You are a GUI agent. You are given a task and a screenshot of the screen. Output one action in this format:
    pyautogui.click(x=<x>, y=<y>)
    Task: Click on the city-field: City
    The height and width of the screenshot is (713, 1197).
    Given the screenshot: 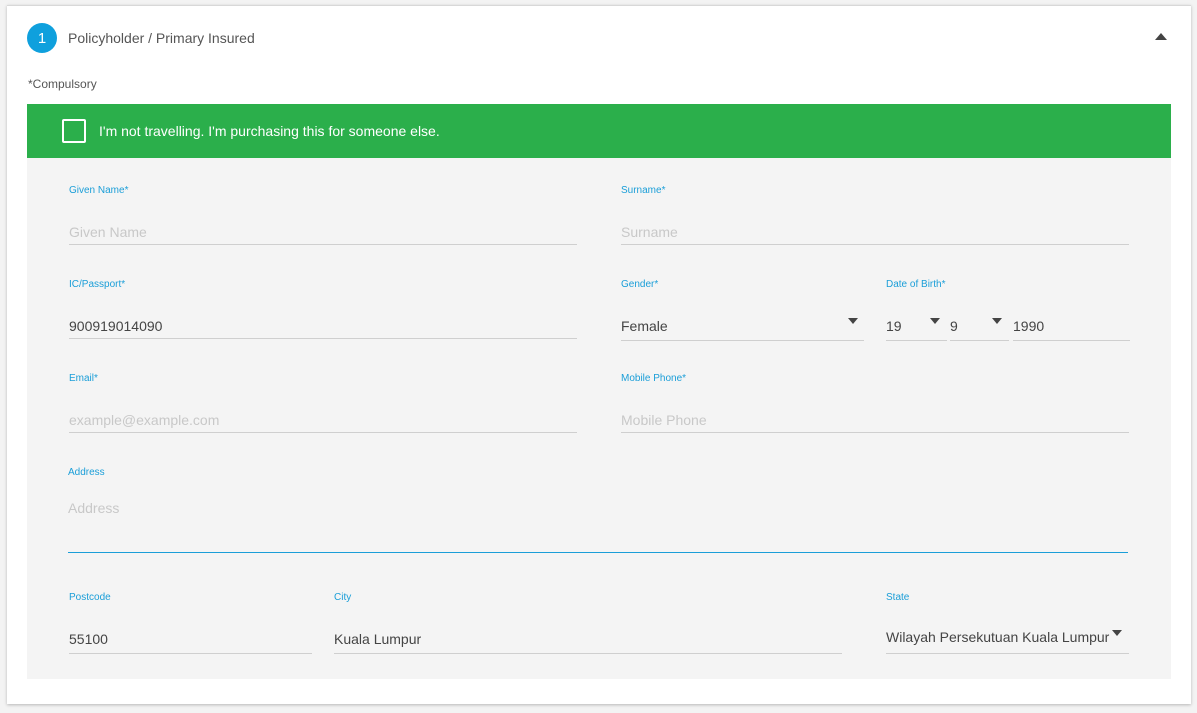 What is the action you would take?
    pyautogui.click(x=588, y=623)
    